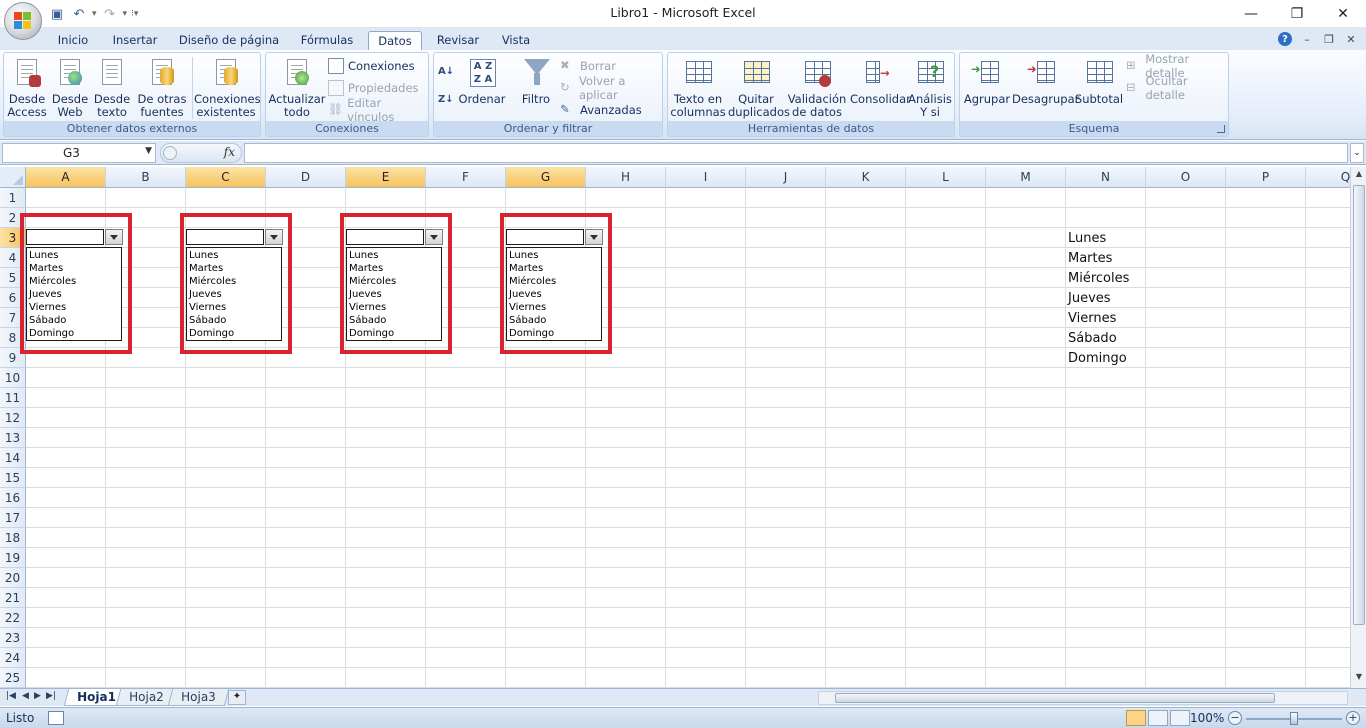 The height and width of the screenshot is (728, 1366). I want to click on redo-icon: ↷, so click(110, 14).